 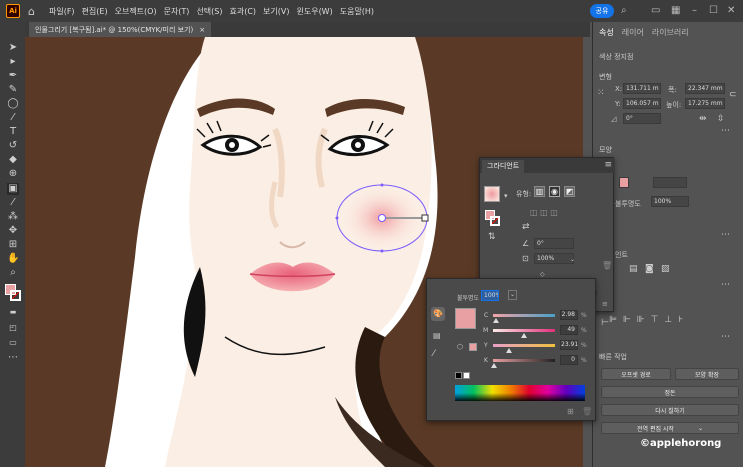 What do you see at coordinates (490, 295) in the screenshot?
I see `color-opacity-field: 100%` at bounding box center [490, 295].